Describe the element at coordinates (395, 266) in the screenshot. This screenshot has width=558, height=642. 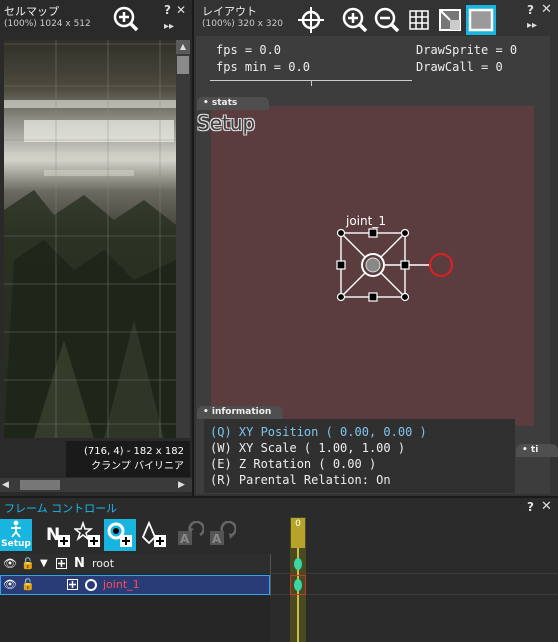
I see `joint-gizmo` at that location.